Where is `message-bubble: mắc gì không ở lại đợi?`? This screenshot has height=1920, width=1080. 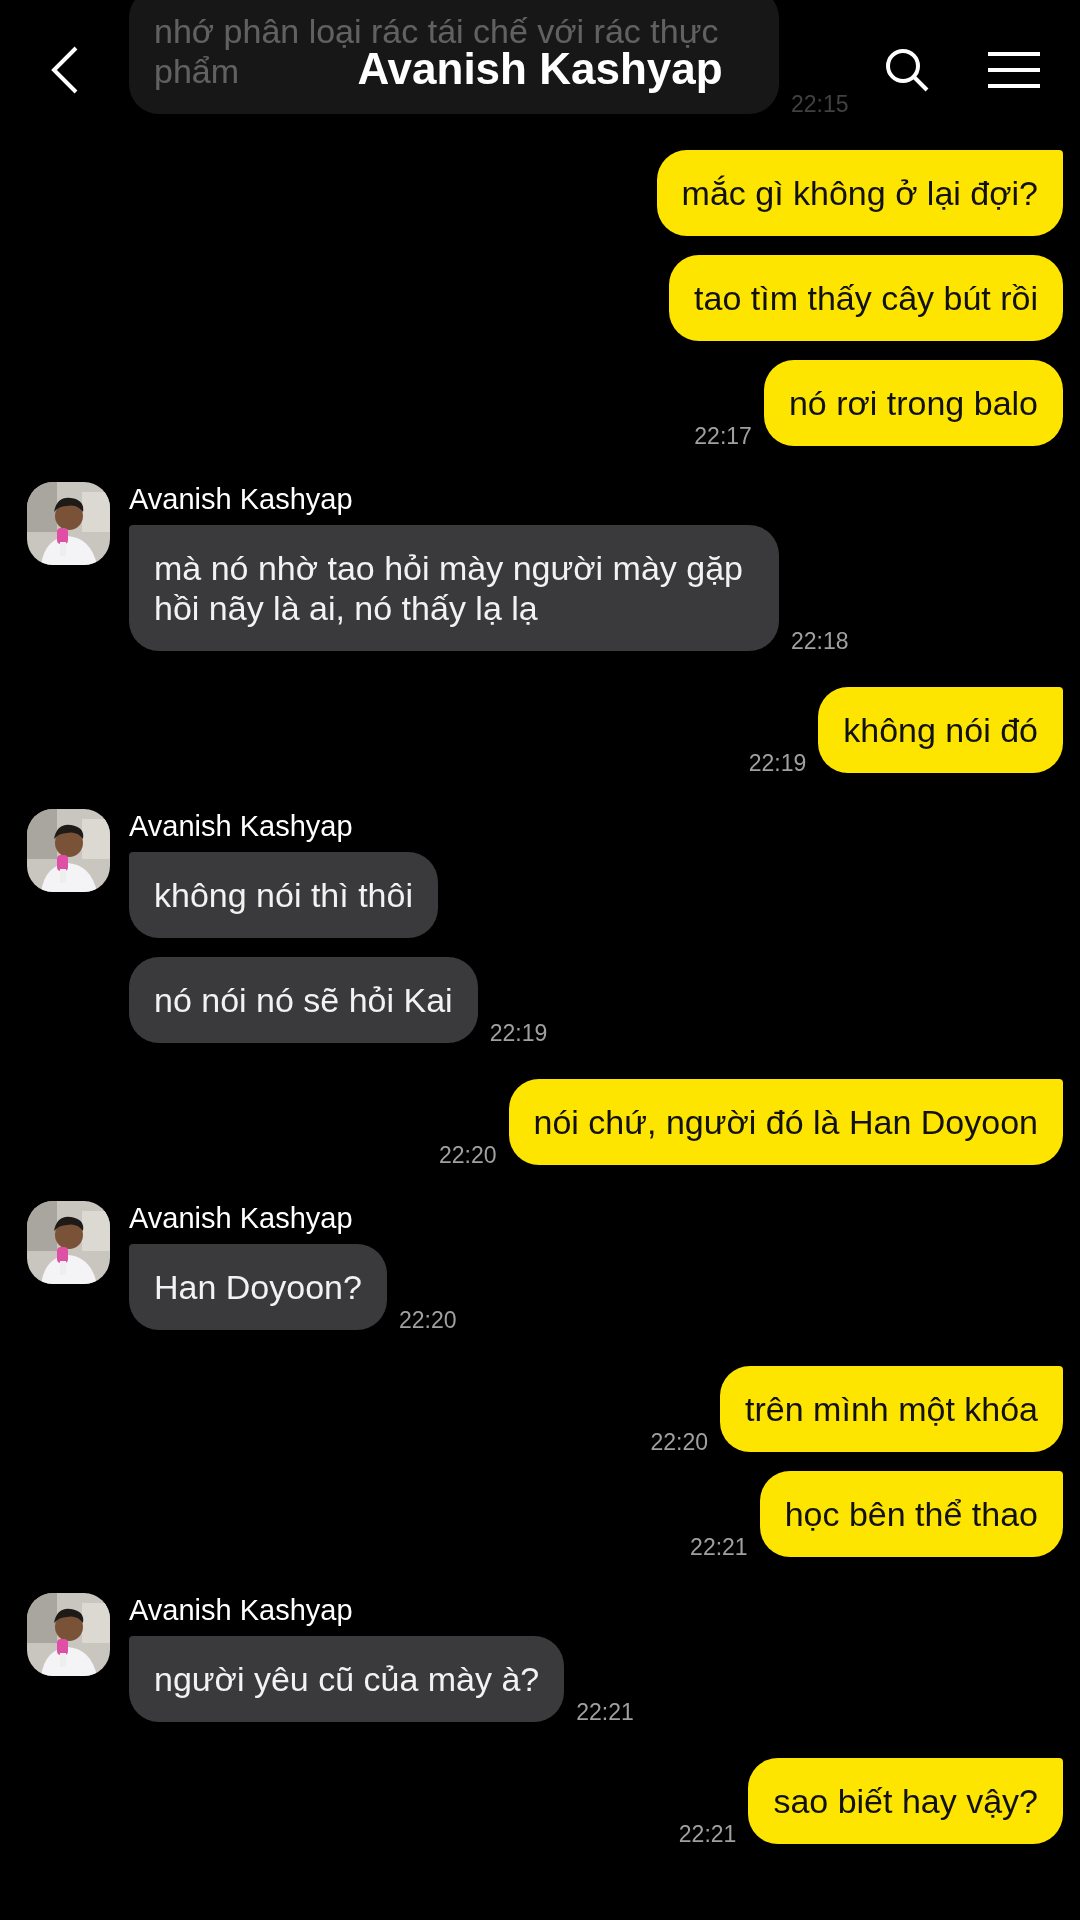 message-bubble: mắc gì không ở lại đợi? is located at coordinates (859, 193).